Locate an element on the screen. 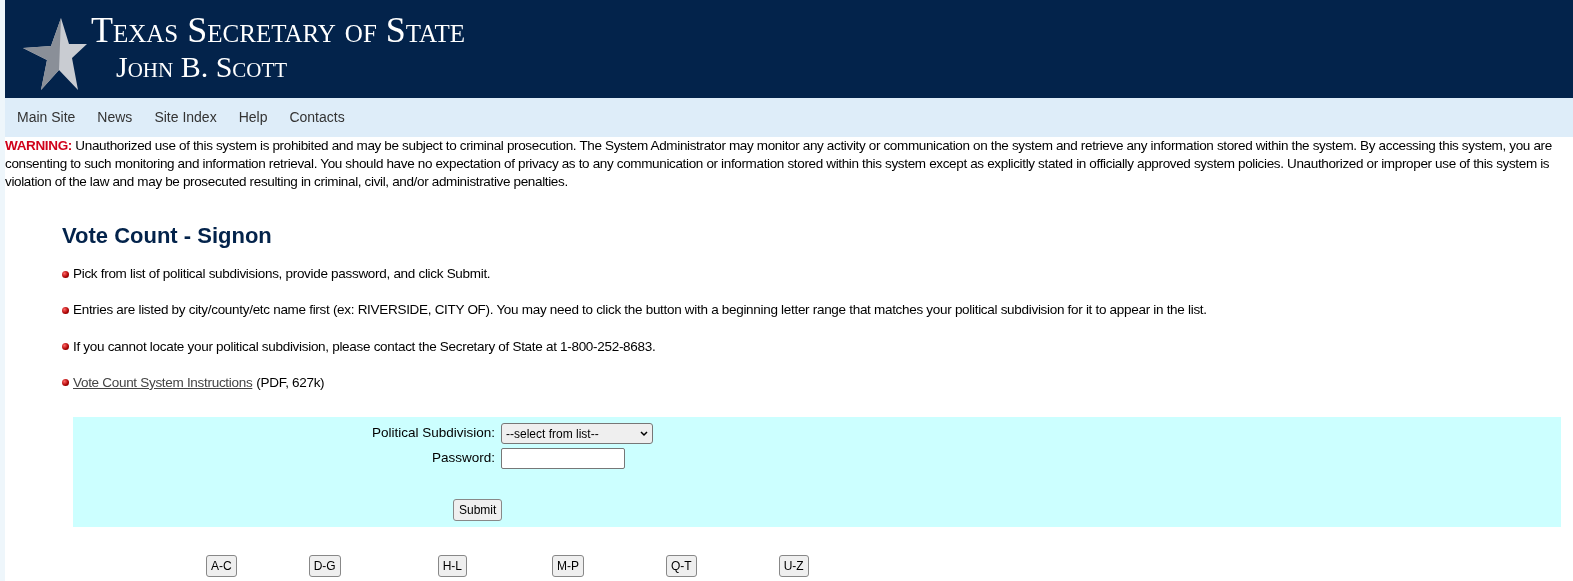  site-subtitle: John B. Scott is located at coordinates (202, 67).